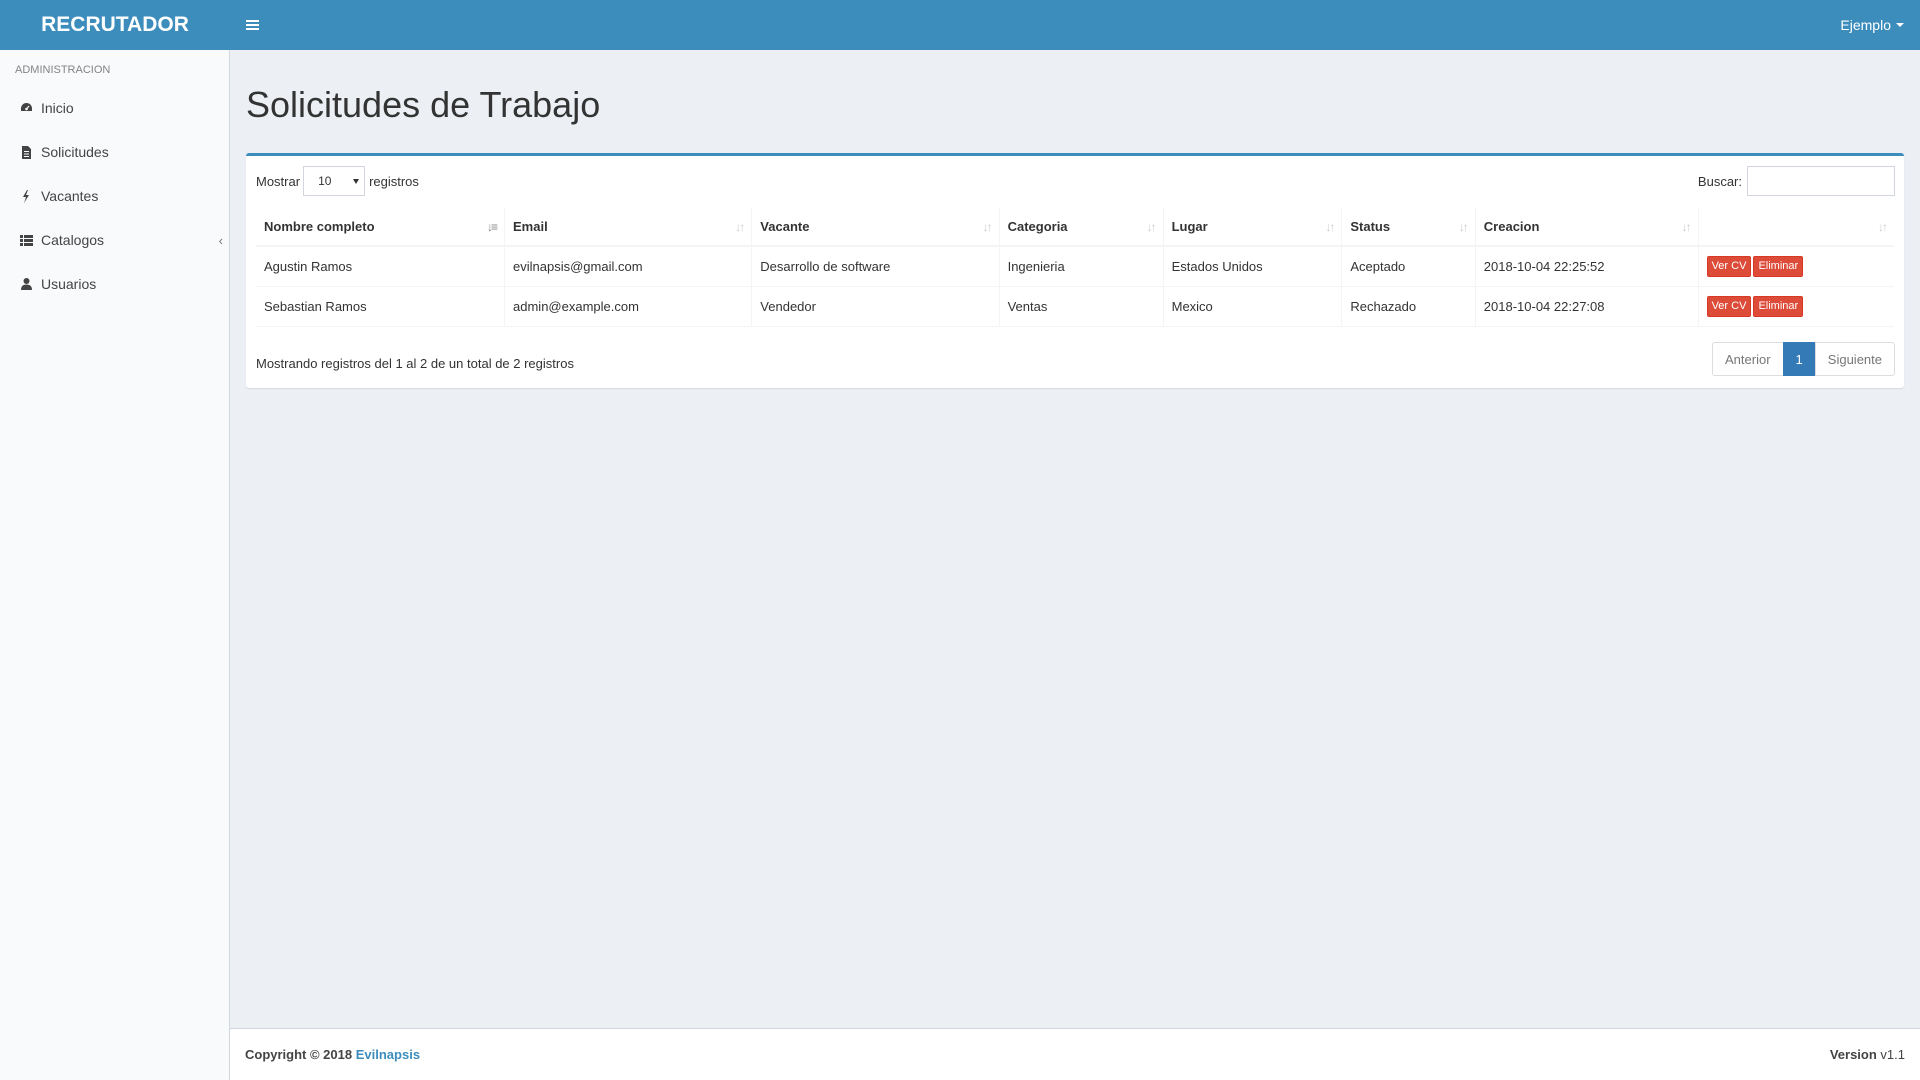 This screenshot has height=1080, width=1920. Describe the element at coordinates (1075, 182) in the screenshot. I see `table-controls: Mostrar 10 registros Buscar:` at that location.